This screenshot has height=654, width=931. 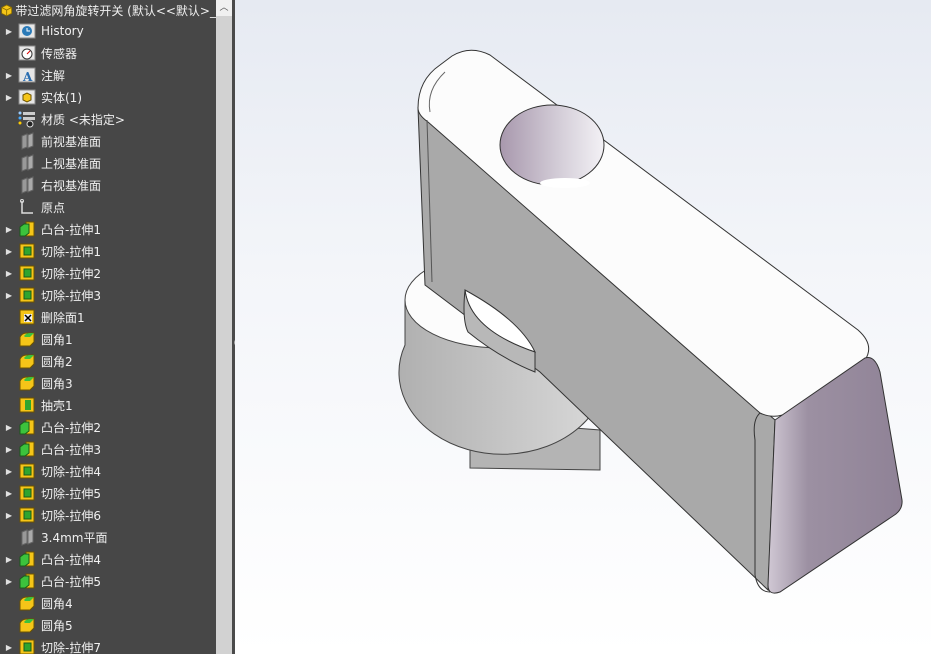 I want to click on part-title: 带过滤网角旋转开关 (默认<<默认>_, so click(x=115, y=10).